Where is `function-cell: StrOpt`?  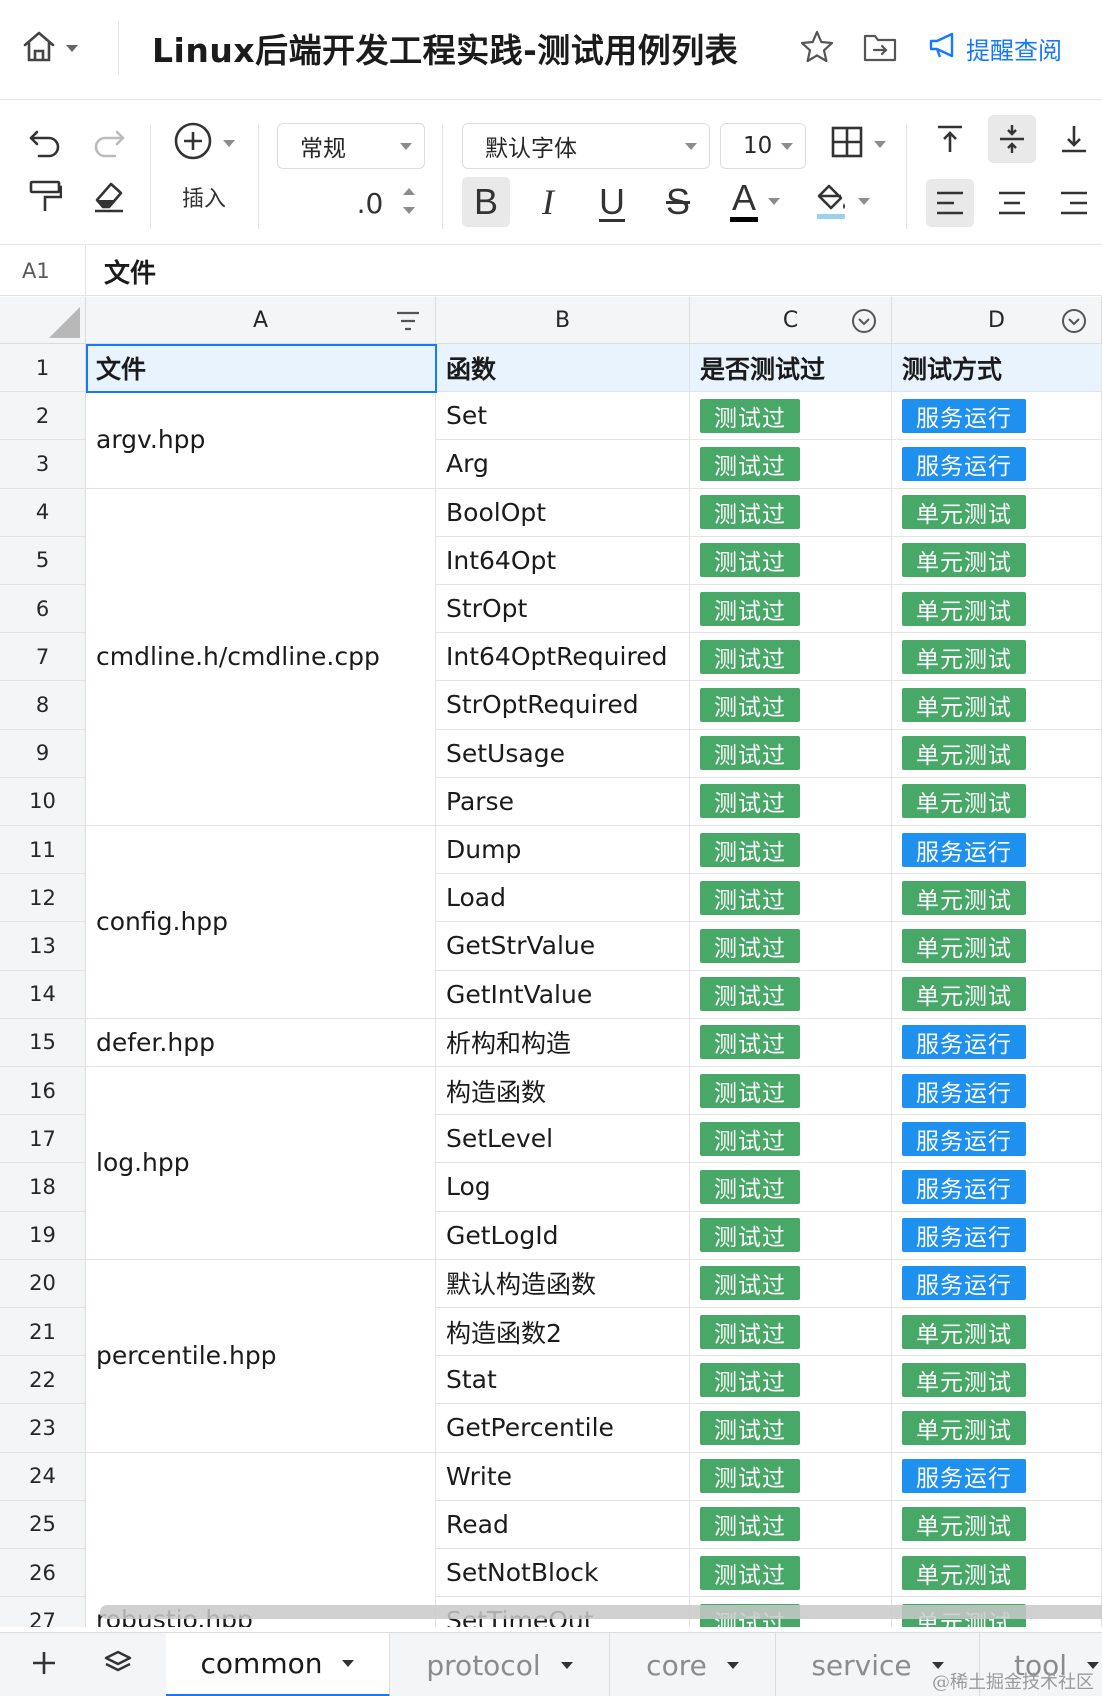
function-cell: StrOpt is located at coordinates (563, 609).